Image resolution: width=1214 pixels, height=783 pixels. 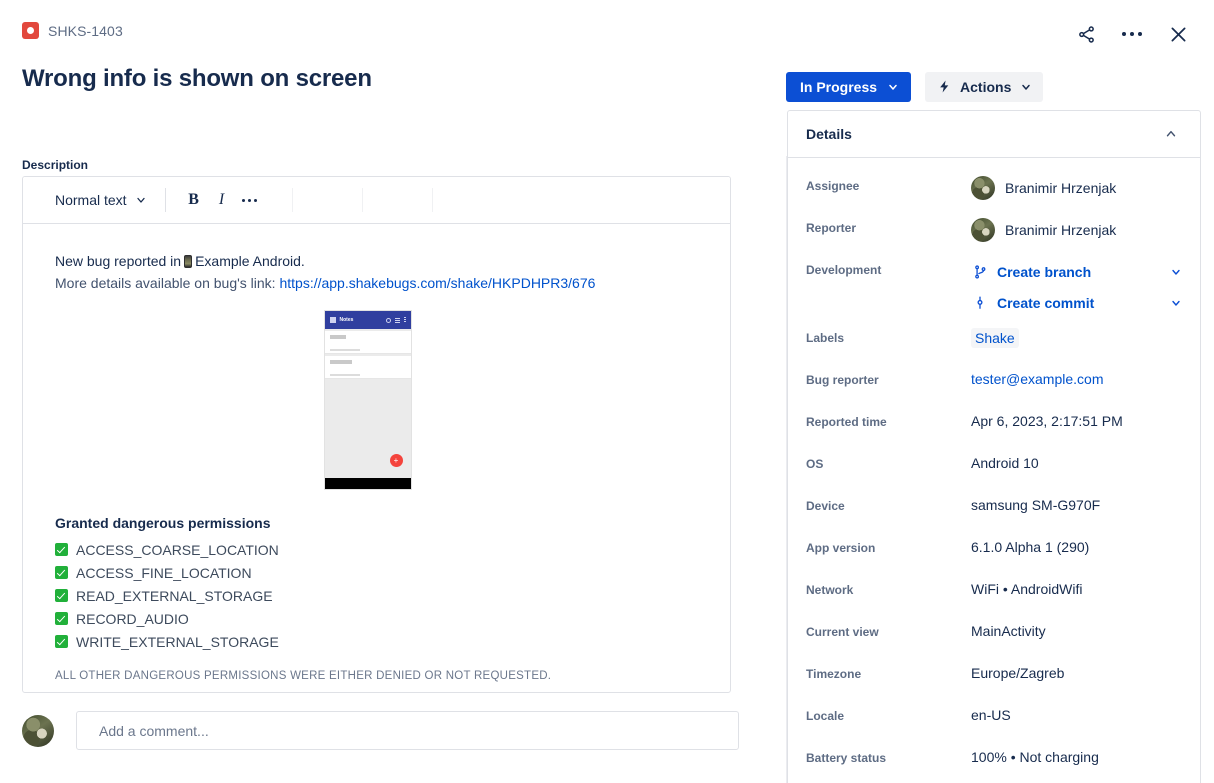 What do you see at coordinates (846, 758) in the screenshot?
I see `field-label: Battery status` at bounding box center [846, 758].